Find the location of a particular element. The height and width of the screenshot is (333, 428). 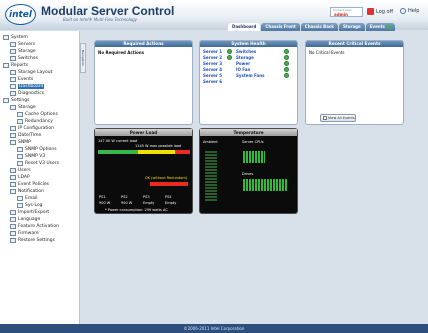

system-fans-link: System Fans is located at coordinates (250, 75).